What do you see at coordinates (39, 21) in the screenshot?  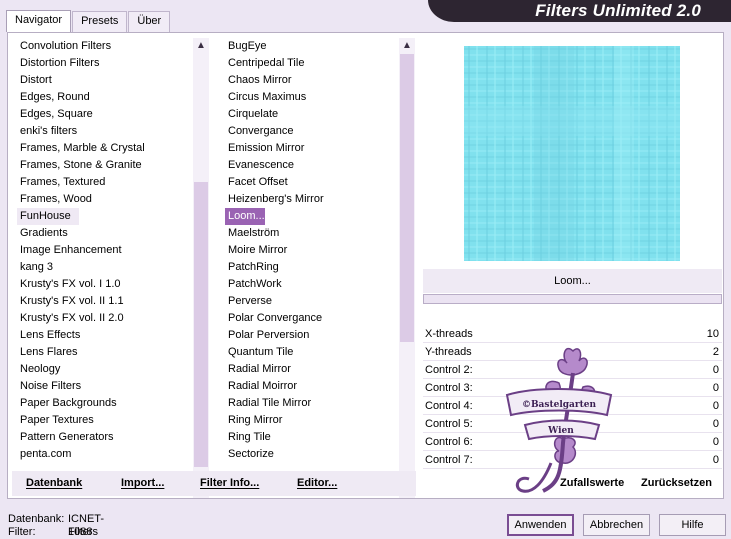 I see `tab-navigator: Navigator` at bounding box center [39, 21].